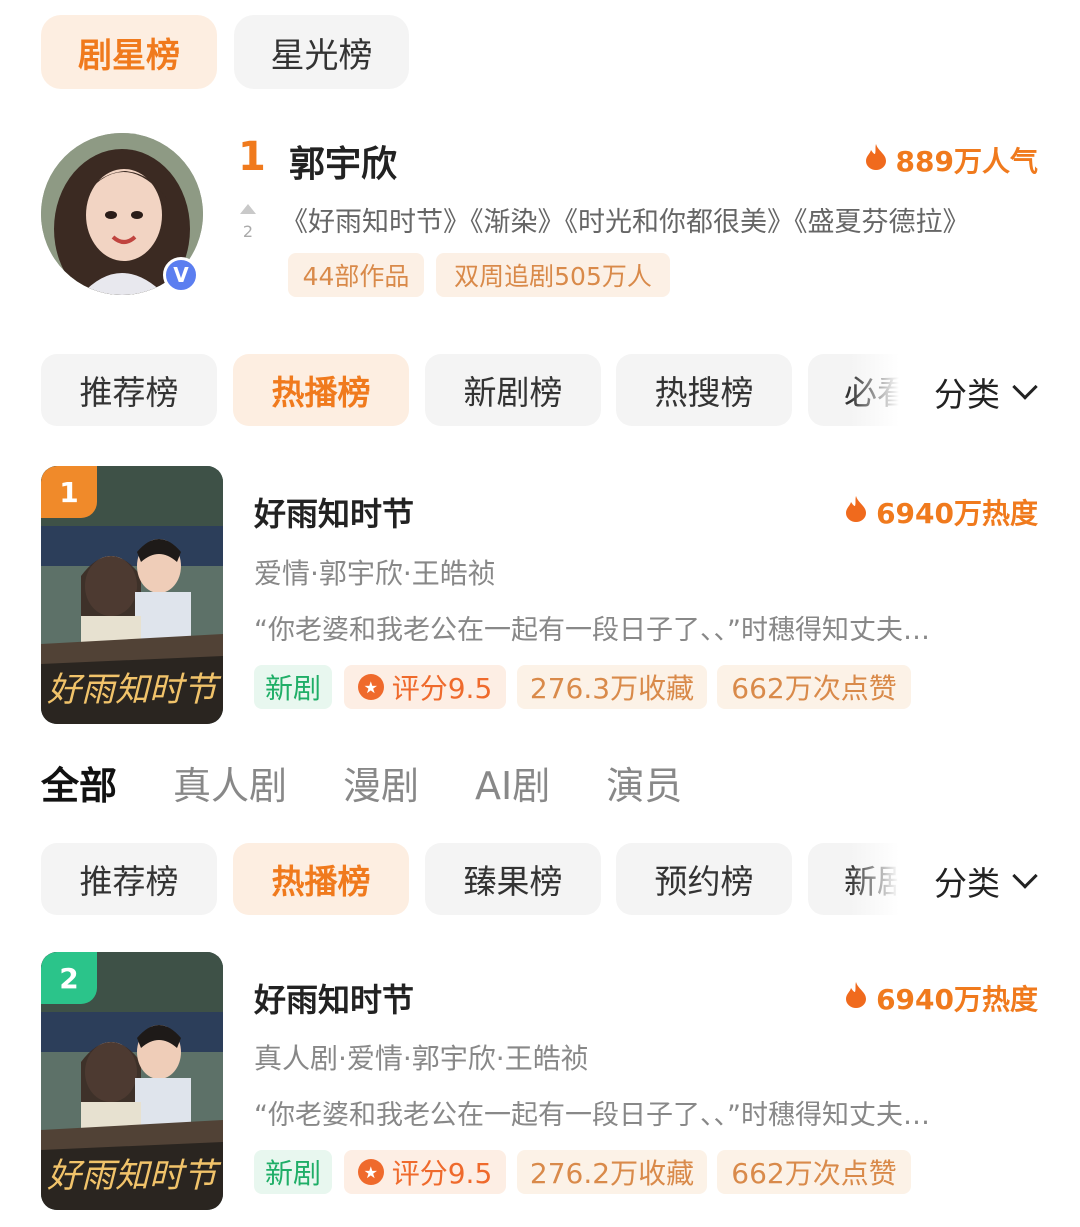 This screenshot has height=1227, width=1080. Describe the element at coordinates (513, 879) in the screenshot. I see `chip-zhenguo: 臻果榜` at that location.